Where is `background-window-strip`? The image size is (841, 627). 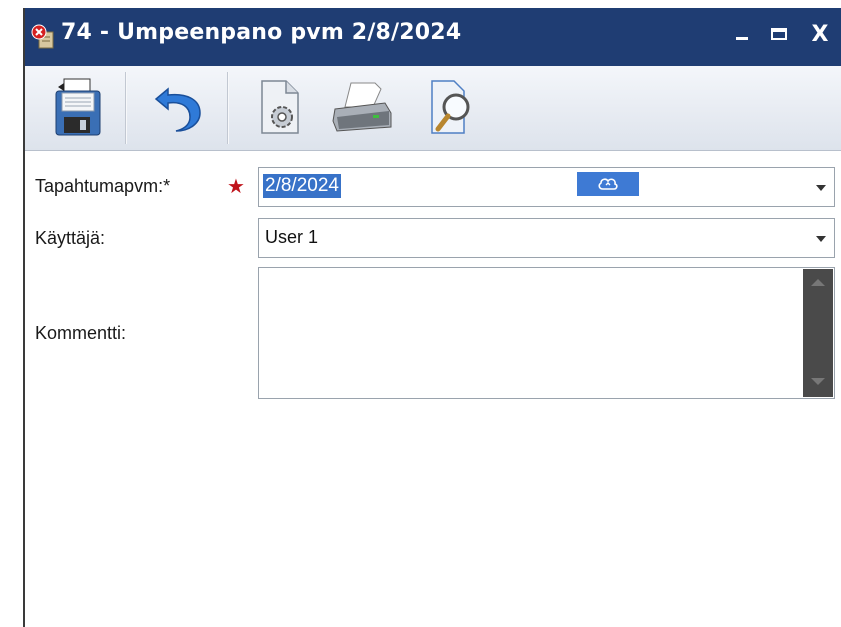
background-window-strip is located at coordinates (420, 4).